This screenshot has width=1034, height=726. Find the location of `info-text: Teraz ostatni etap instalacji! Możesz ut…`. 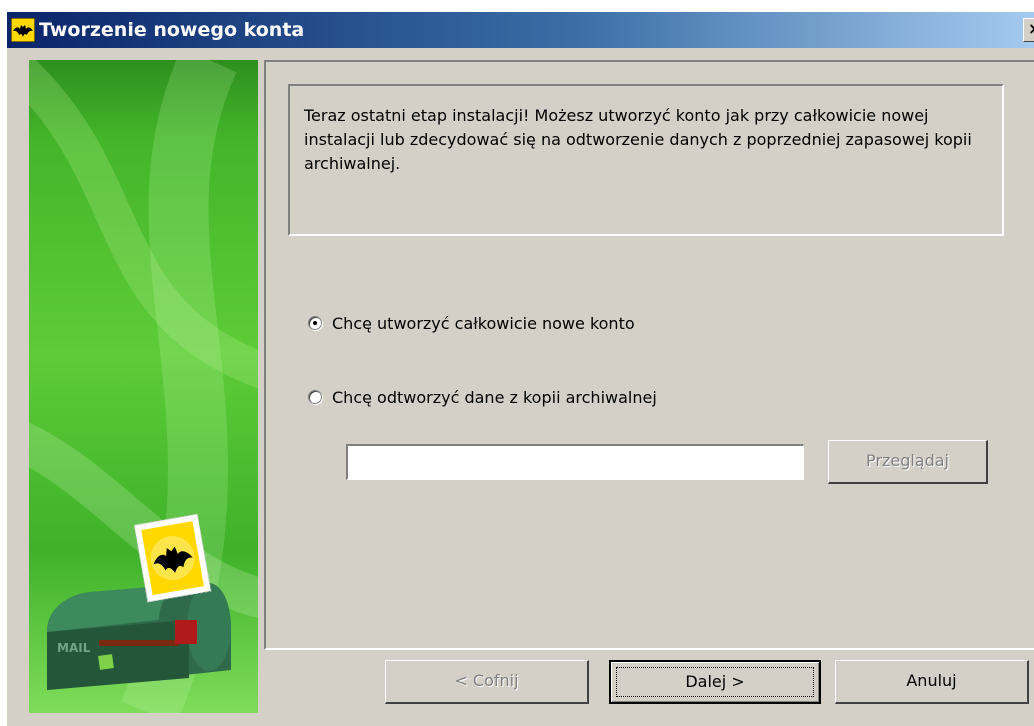

info-text: Teraz ostatni etap instalacji! Możesz ut… is located at coordinates (638, 139).